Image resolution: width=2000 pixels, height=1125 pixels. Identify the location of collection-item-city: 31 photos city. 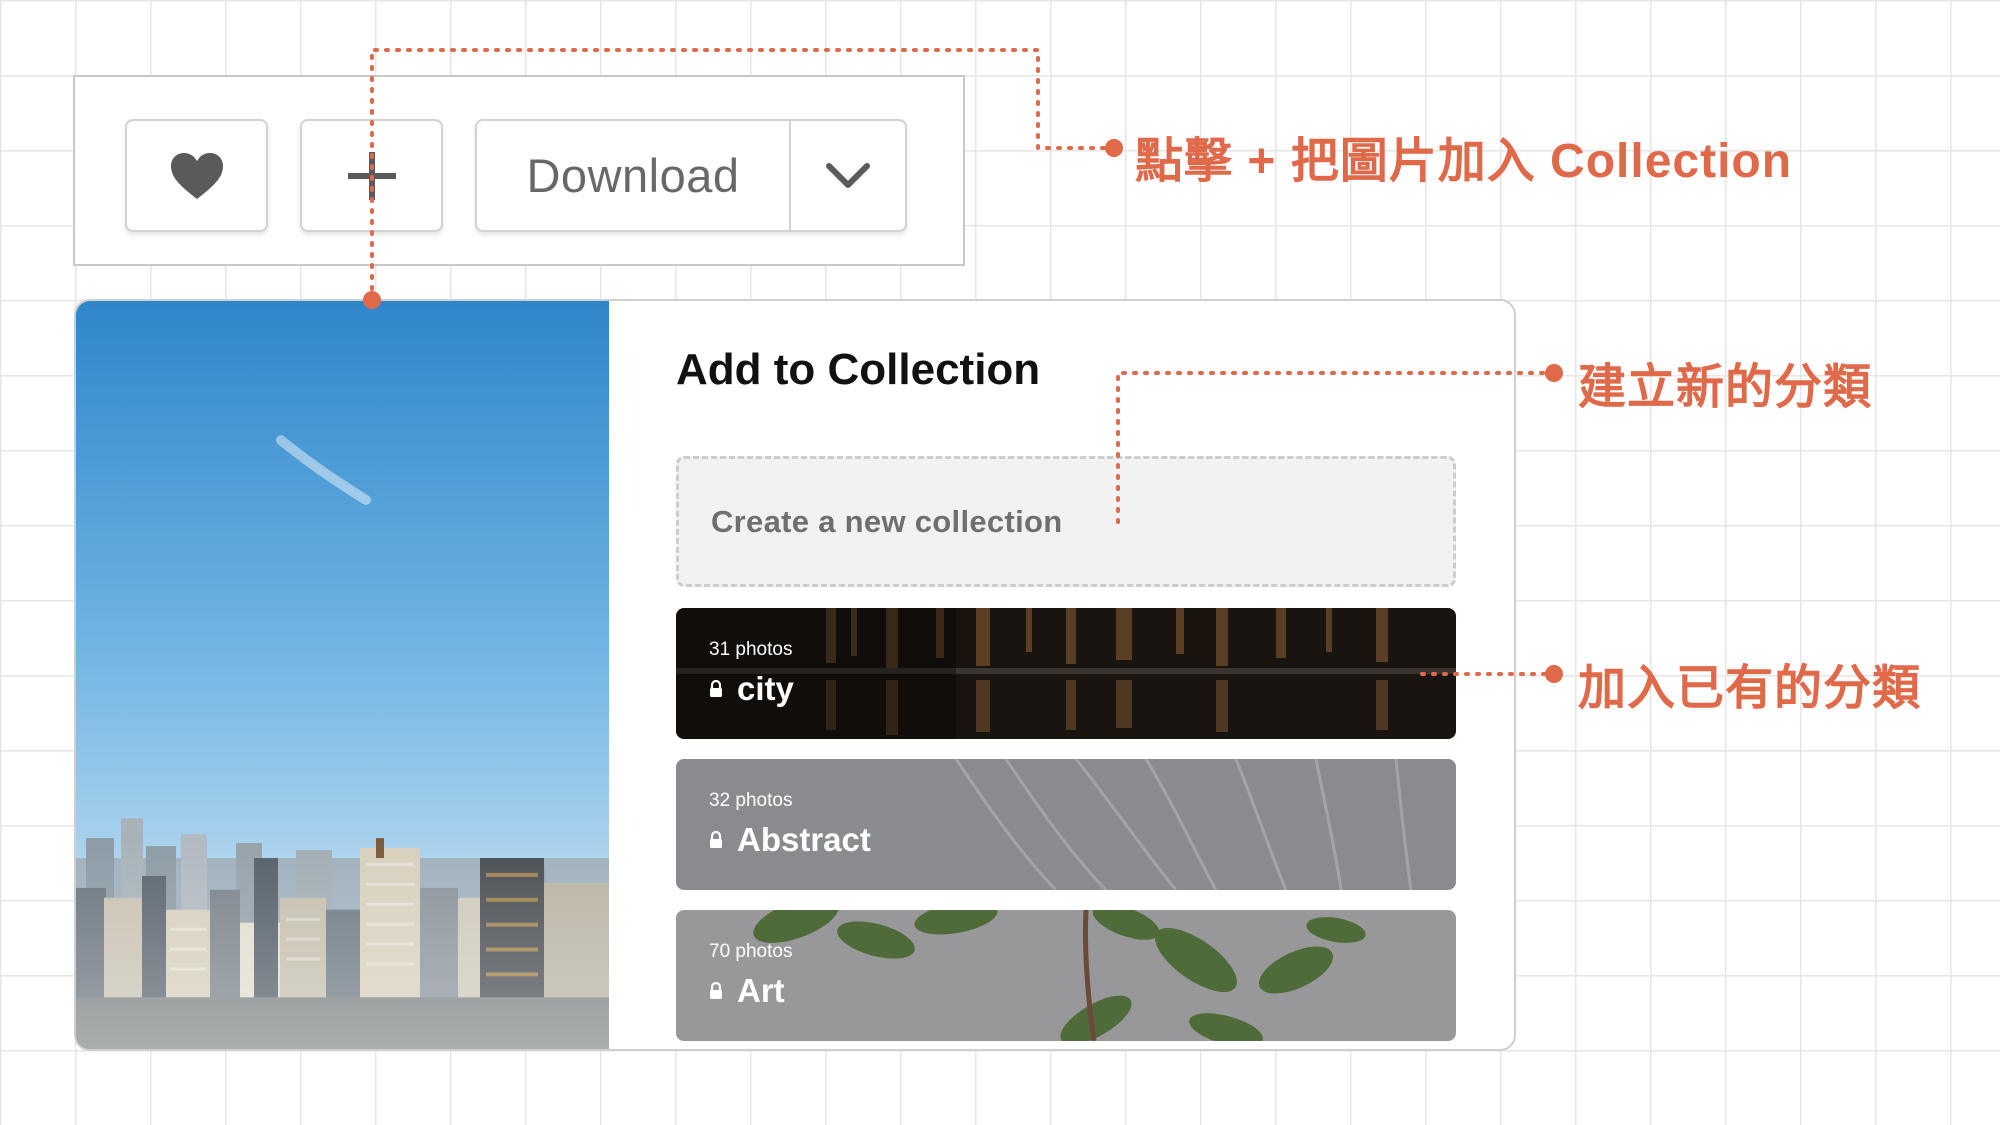
(1066, 673).